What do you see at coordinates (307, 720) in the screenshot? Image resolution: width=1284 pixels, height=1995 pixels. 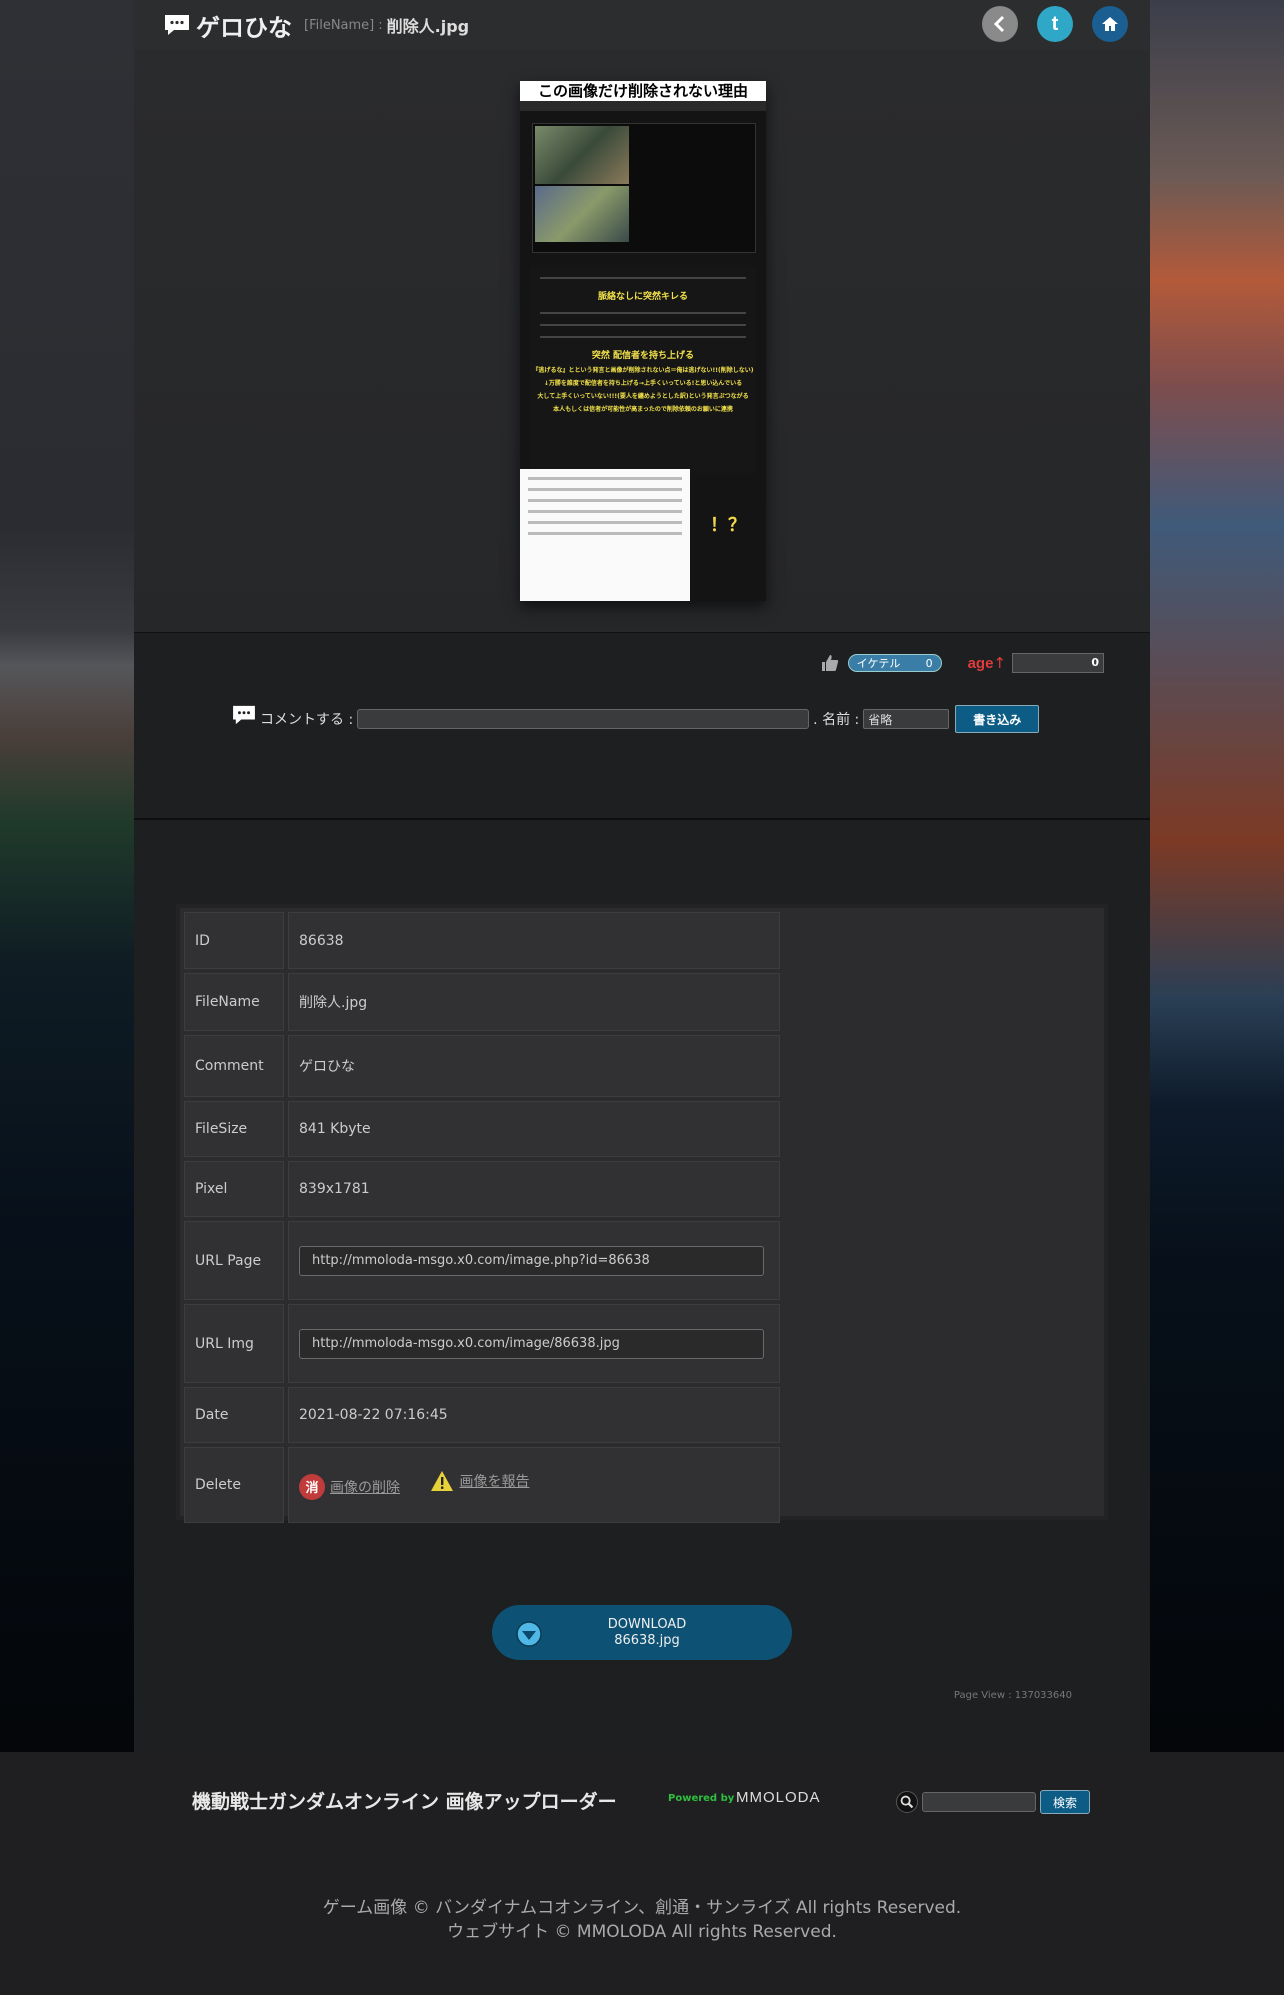 I see `comment-label: コメントする :` at bounding box center [307, 720].